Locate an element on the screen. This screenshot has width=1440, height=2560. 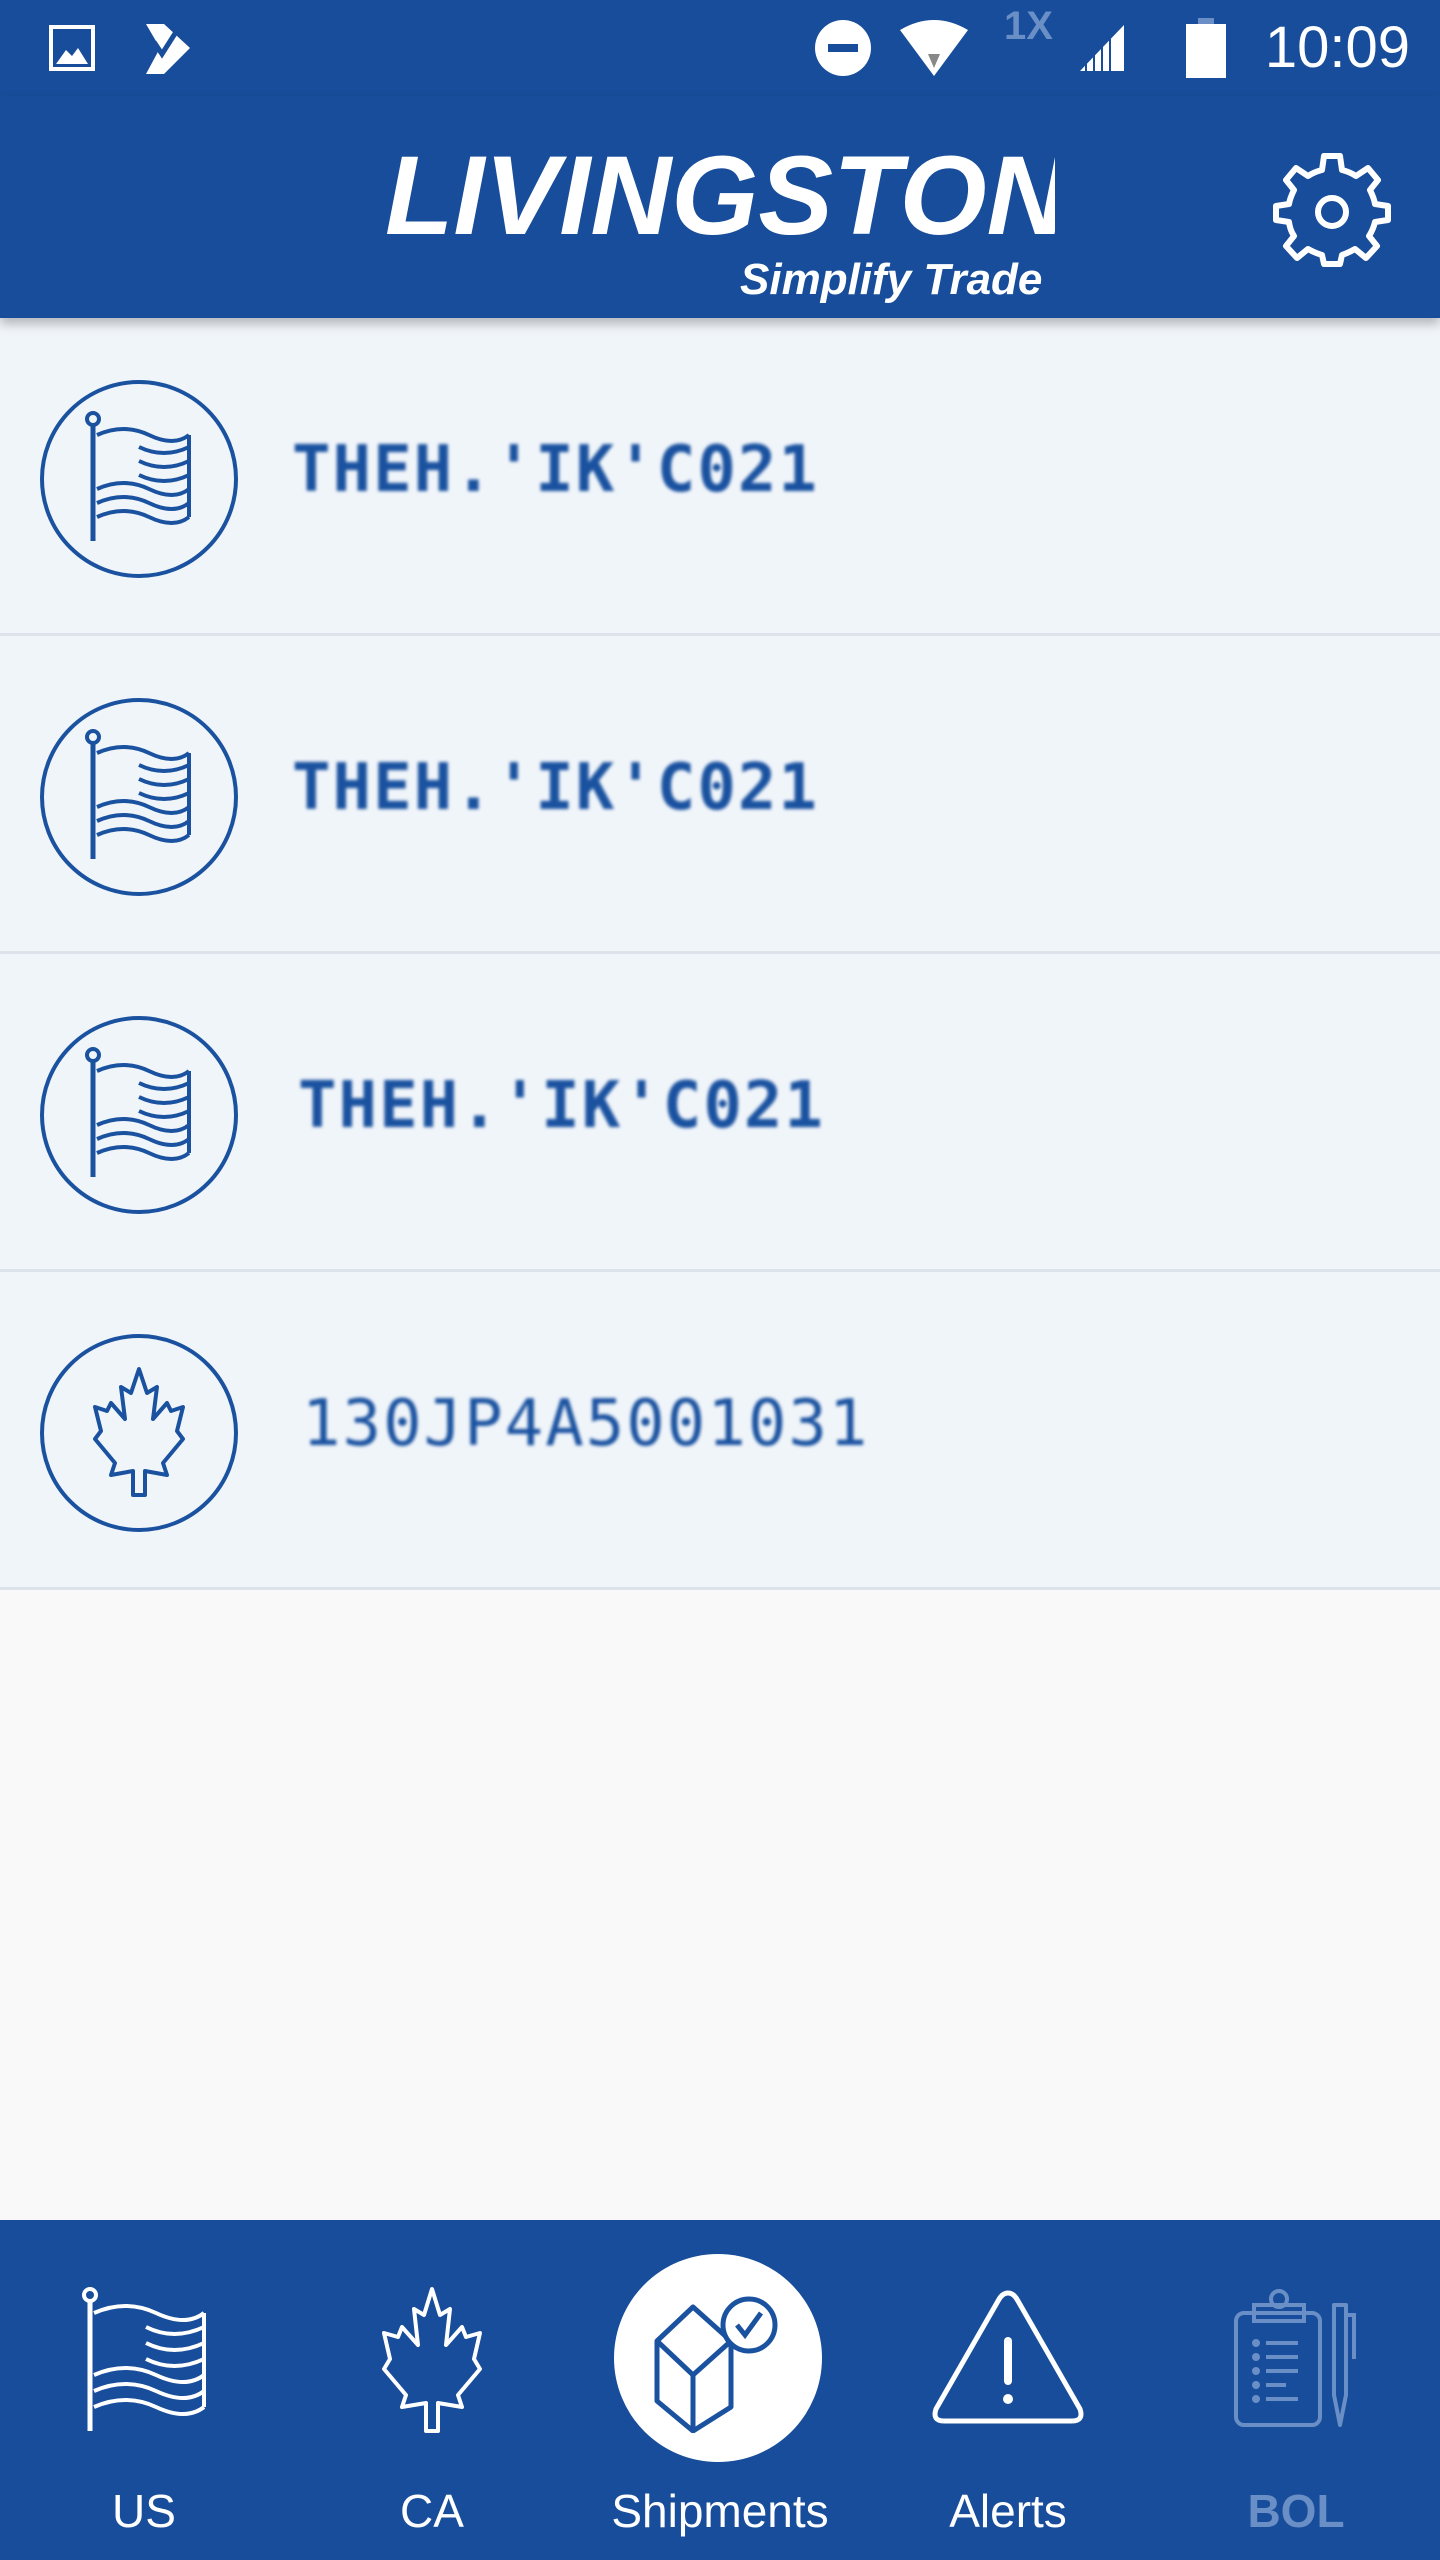
nav-alerts: Alerts is located at coordinates (1008, 2390).